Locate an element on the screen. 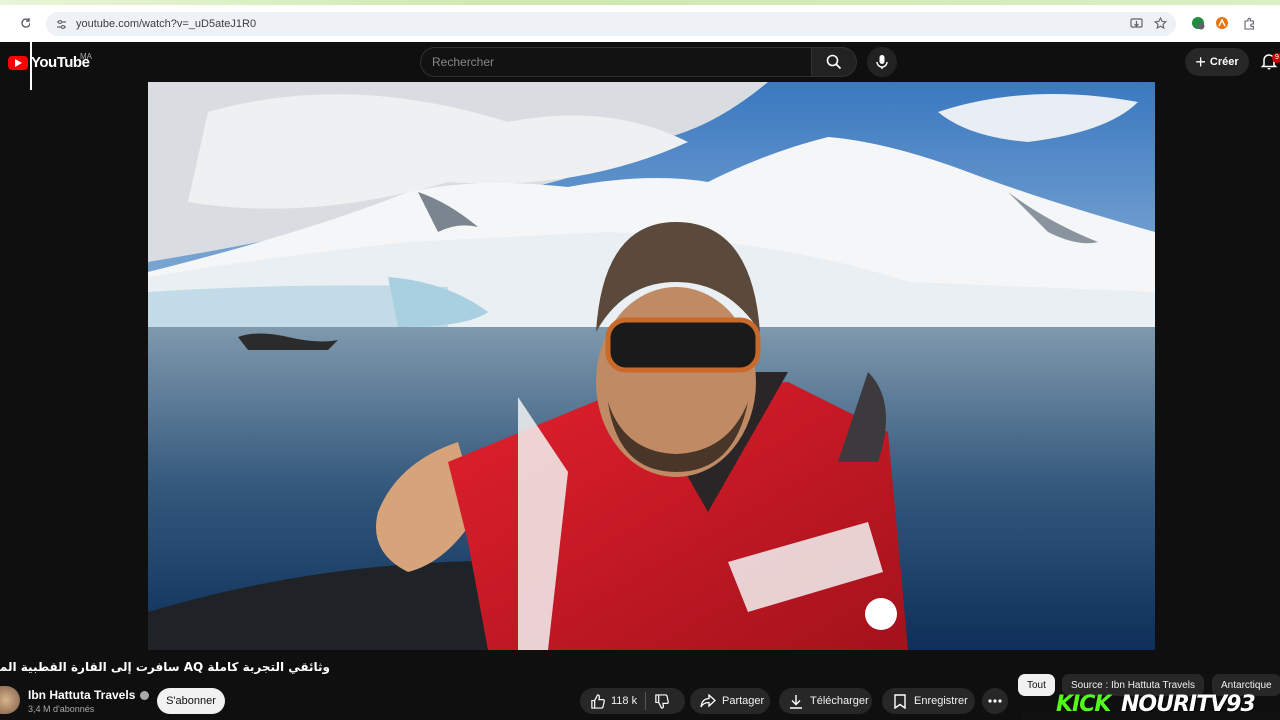 Image resolution: width=1280 pixels, height=720 pixels. search-field is located at coordinates (616, 62).